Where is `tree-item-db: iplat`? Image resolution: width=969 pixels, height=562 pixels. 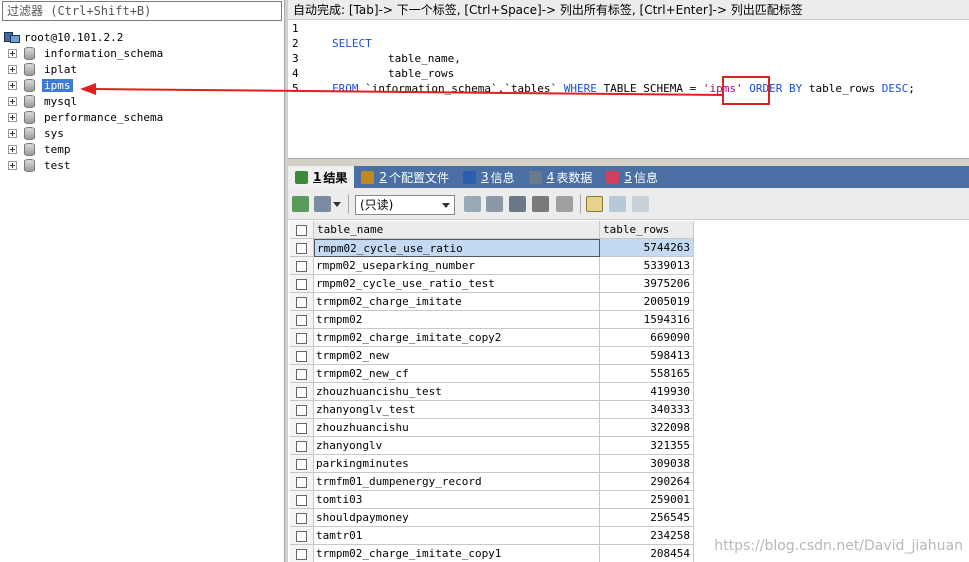
tree-item-db: iplat is located at coordinates (43, 69).